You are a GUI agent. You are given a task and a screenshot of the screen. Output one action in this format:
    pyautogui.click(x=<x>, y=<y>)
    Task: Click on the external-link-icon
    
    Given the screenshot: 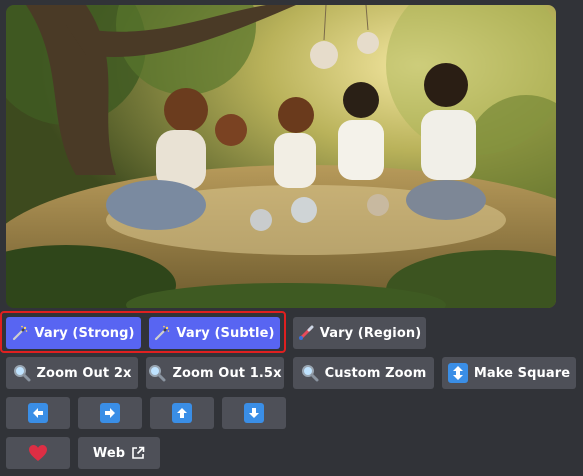 What is the action you would take?
    pyautogui.click(x=138, y=453)
    